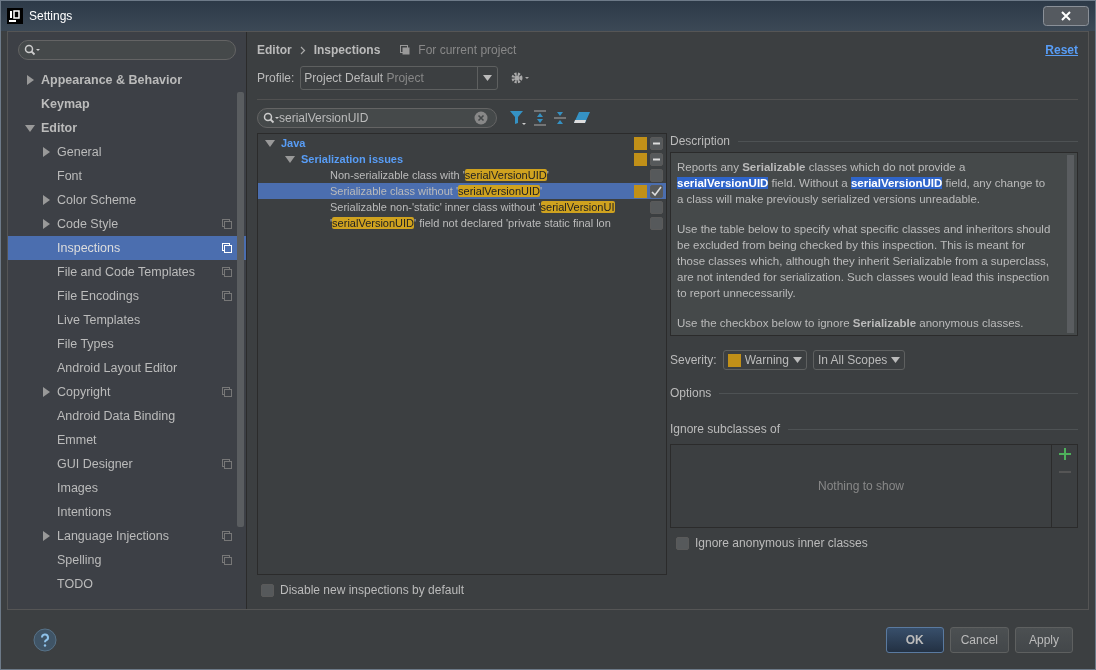 This screenshot has height=670, width=1096. What do you see at coordinates (127, 368) in the screenshot?
I see `sidebar-item: Android Layout Editor` at bounding box center [127, 368].